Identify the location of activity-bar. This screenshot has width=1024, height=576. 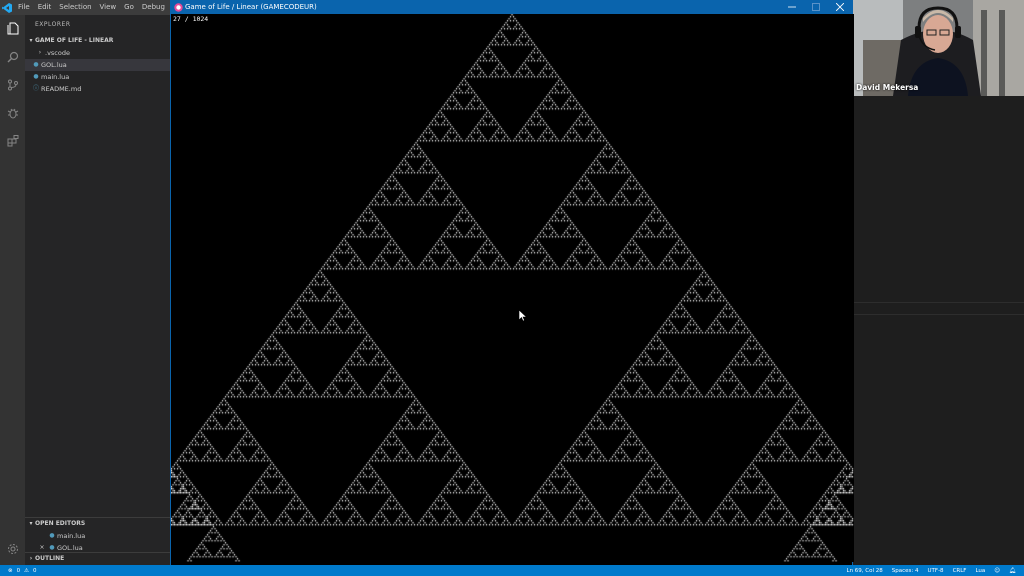
(12, 290).